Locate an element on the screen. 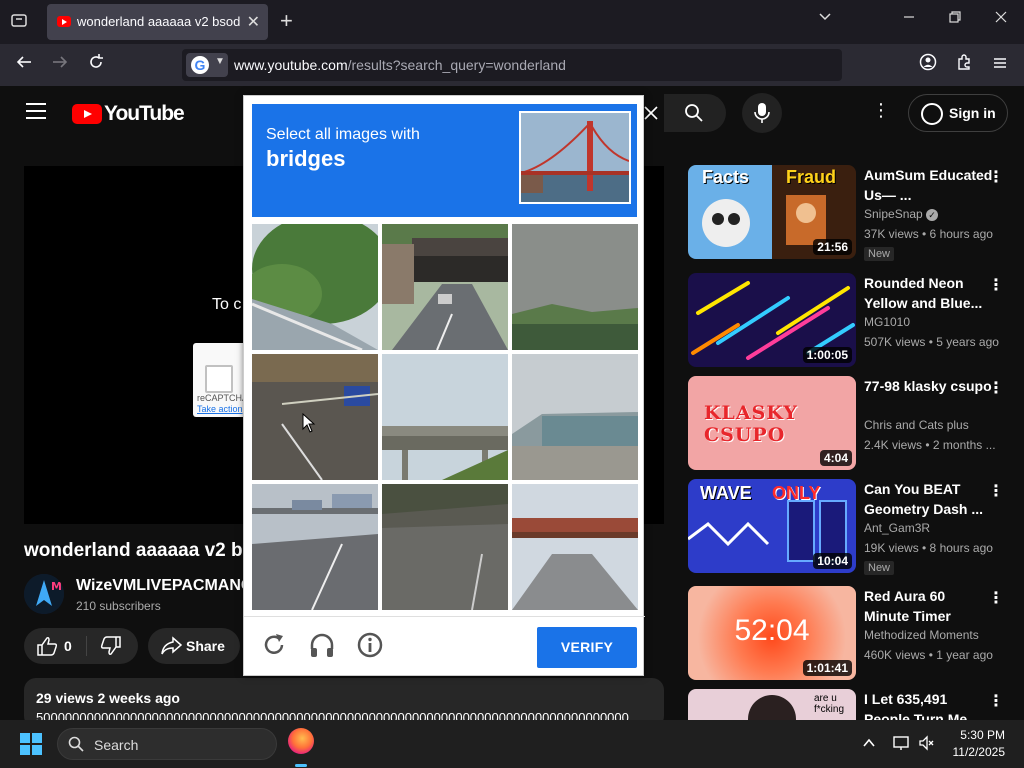 Image resolution: width=1024 pixels, height=768 pixels. verify-button: VERIFY is located at coordinates (587, 647).